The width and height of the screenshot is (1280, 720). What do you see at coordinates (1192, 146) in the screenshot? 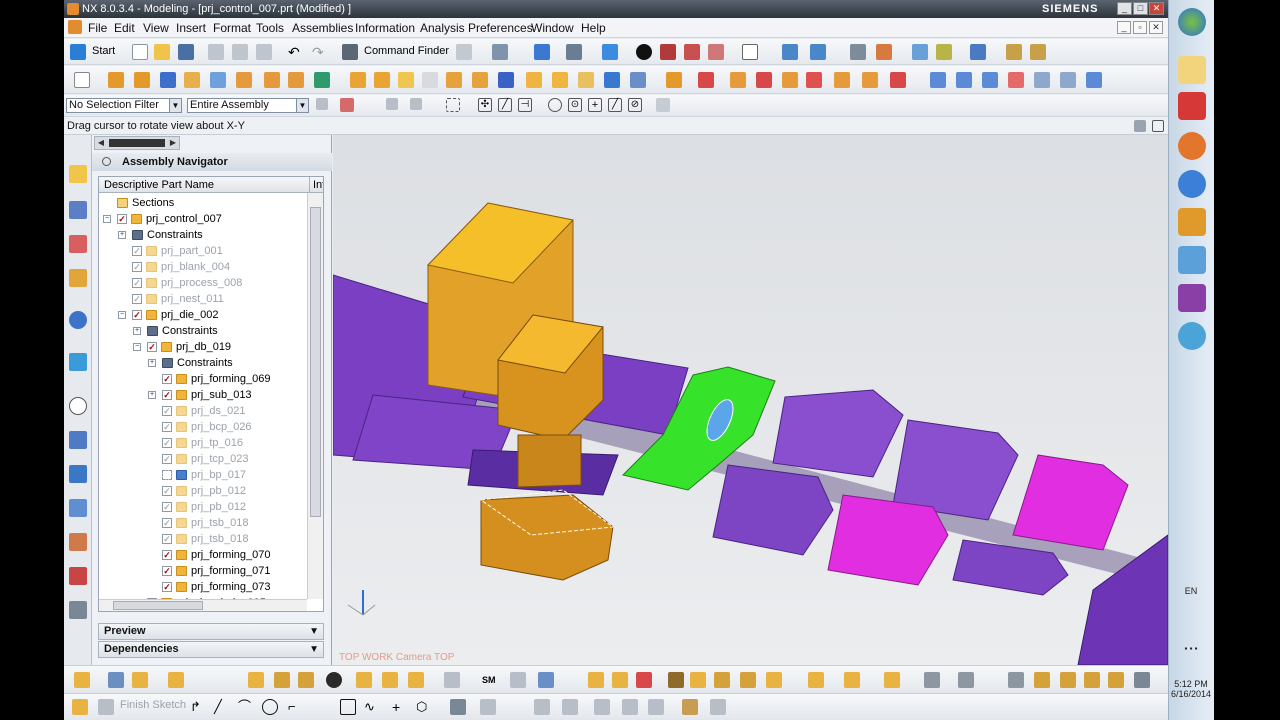
I see `firefox-icon` at bounding box center [1192, 146].